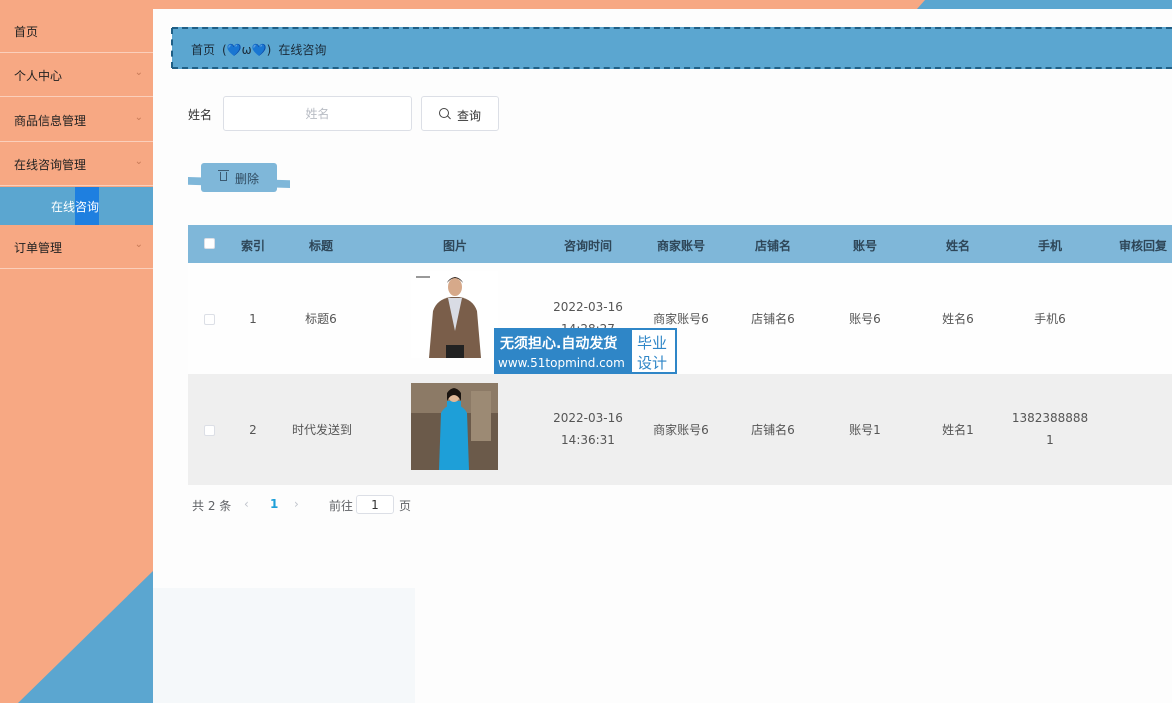 The image size is (1172, 703). I want to click on sidebar-item-consult-management: 在线咨询管理 ⌄, so click(76, 164).